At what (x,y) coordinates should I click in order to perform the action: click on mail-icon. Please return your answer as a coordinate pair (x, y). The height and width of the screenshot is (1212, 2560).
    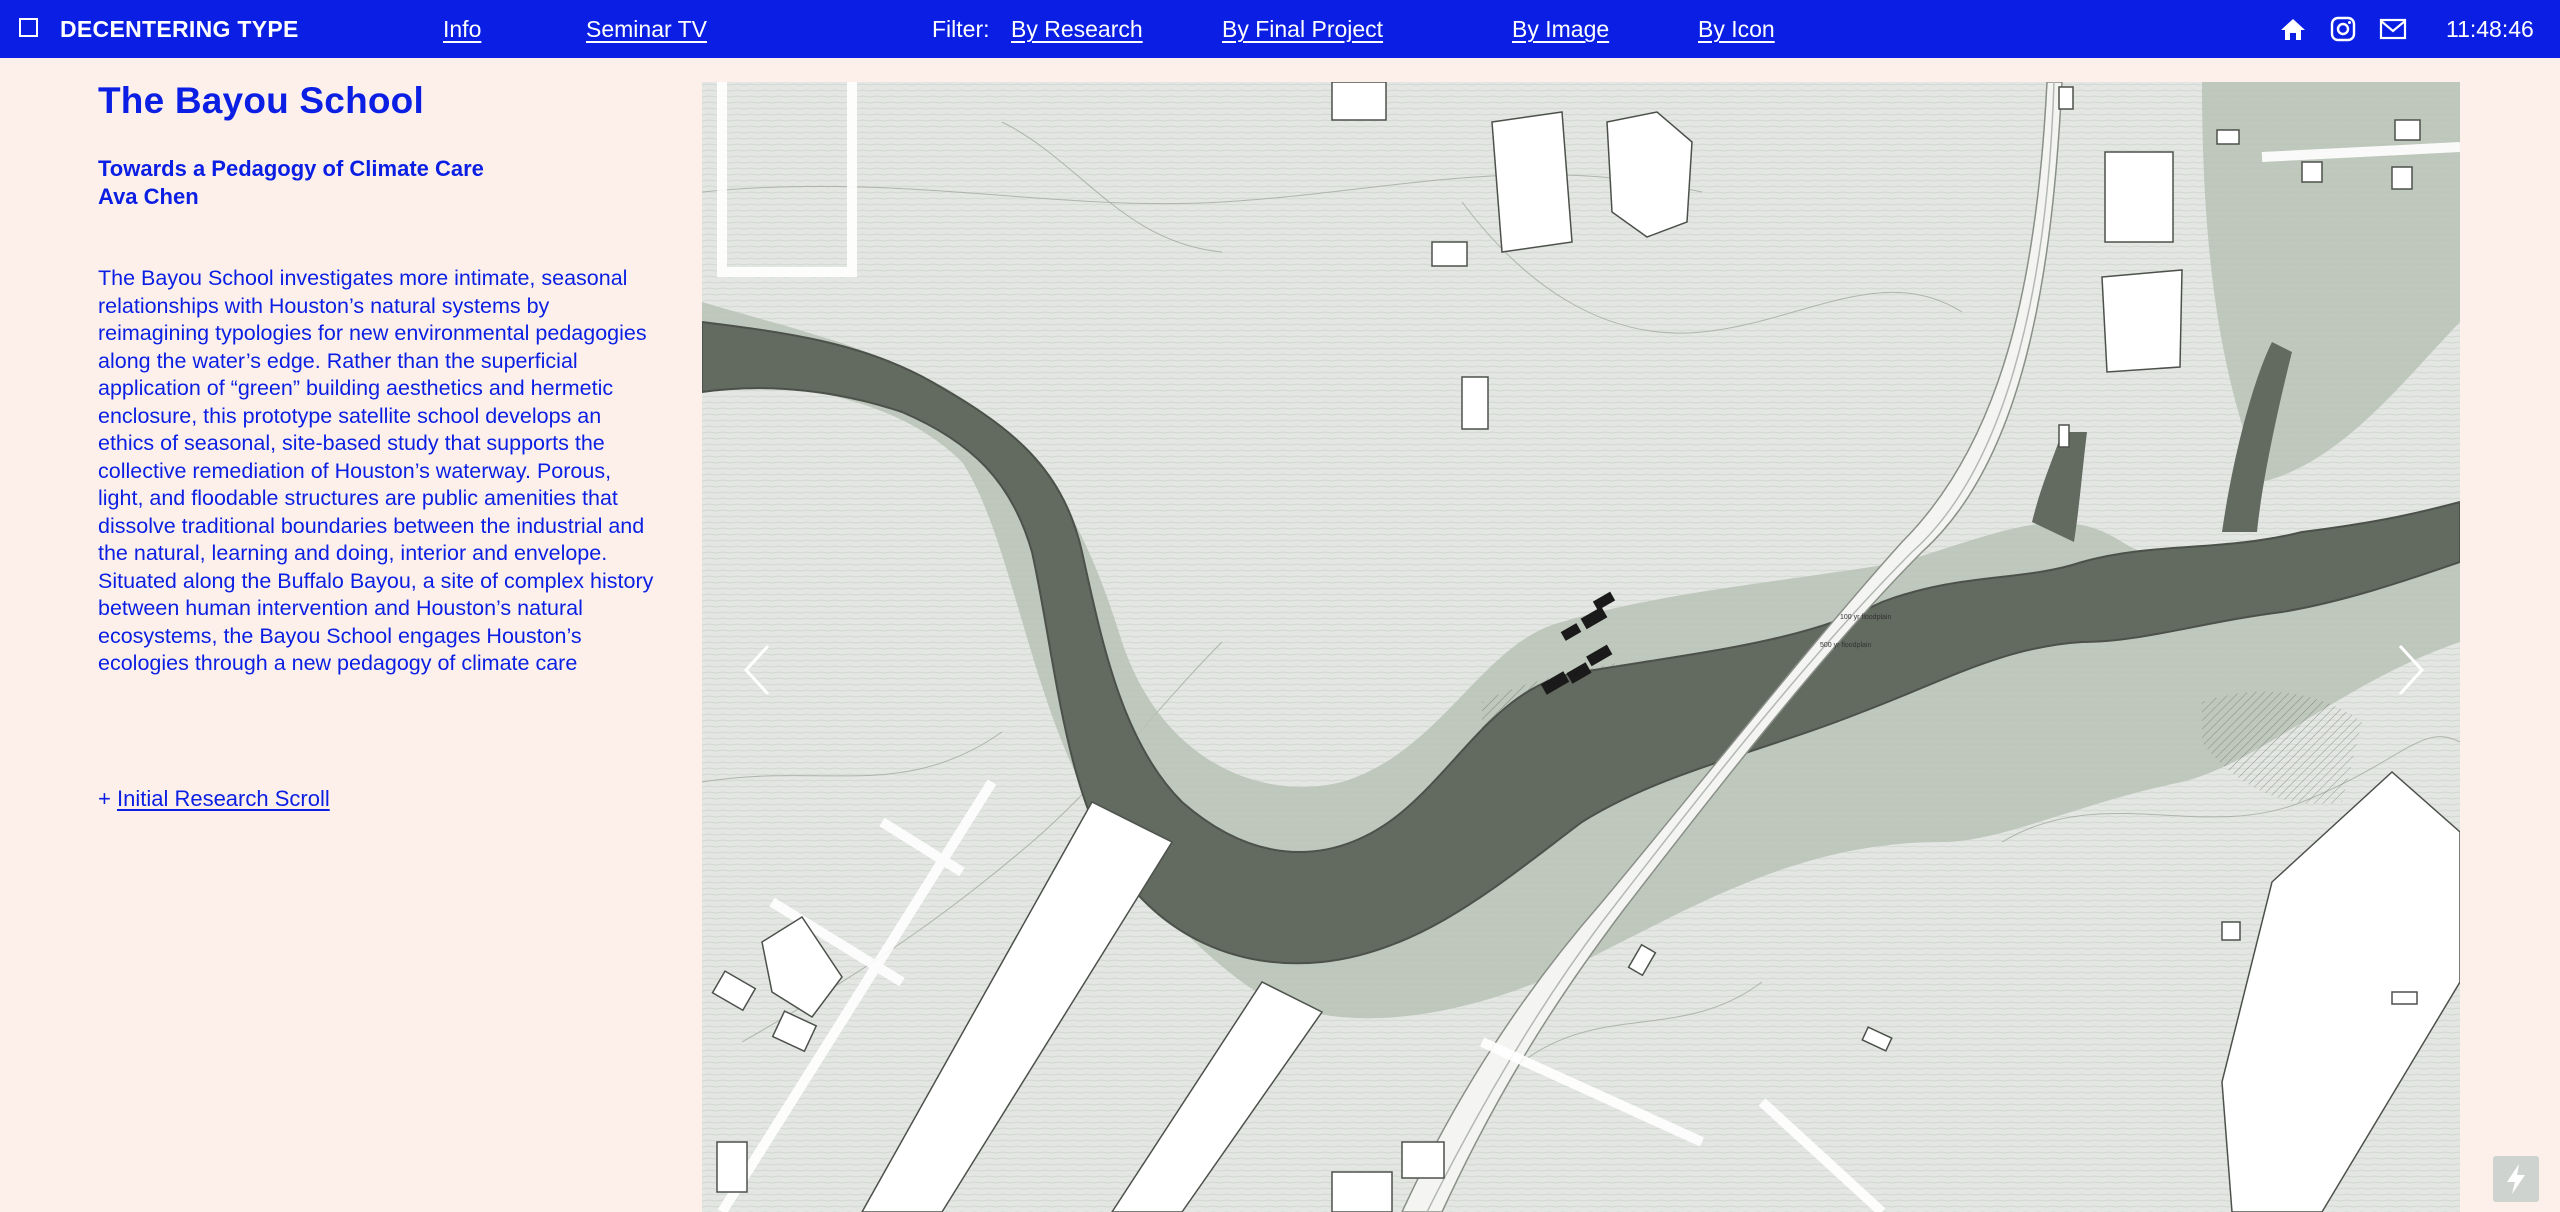
    Looking at the image, I should click on (2393, 29).